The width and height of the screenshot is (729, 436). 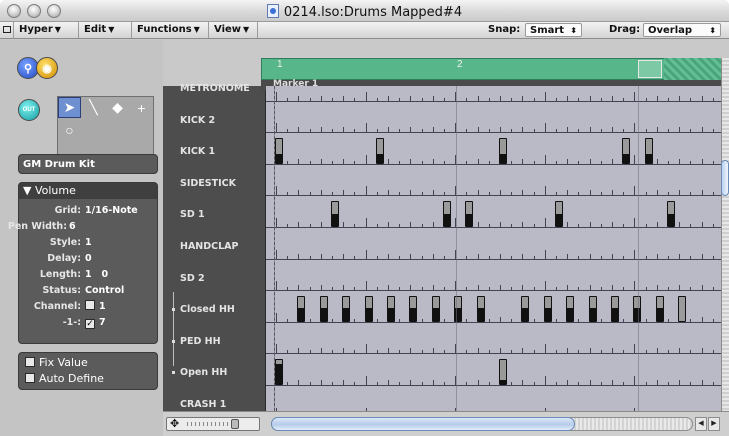 What do you see at coordinates (714, 424) in the screenshot?
I see `scroll-right-button: ▶` at bounding box center [714, 424].